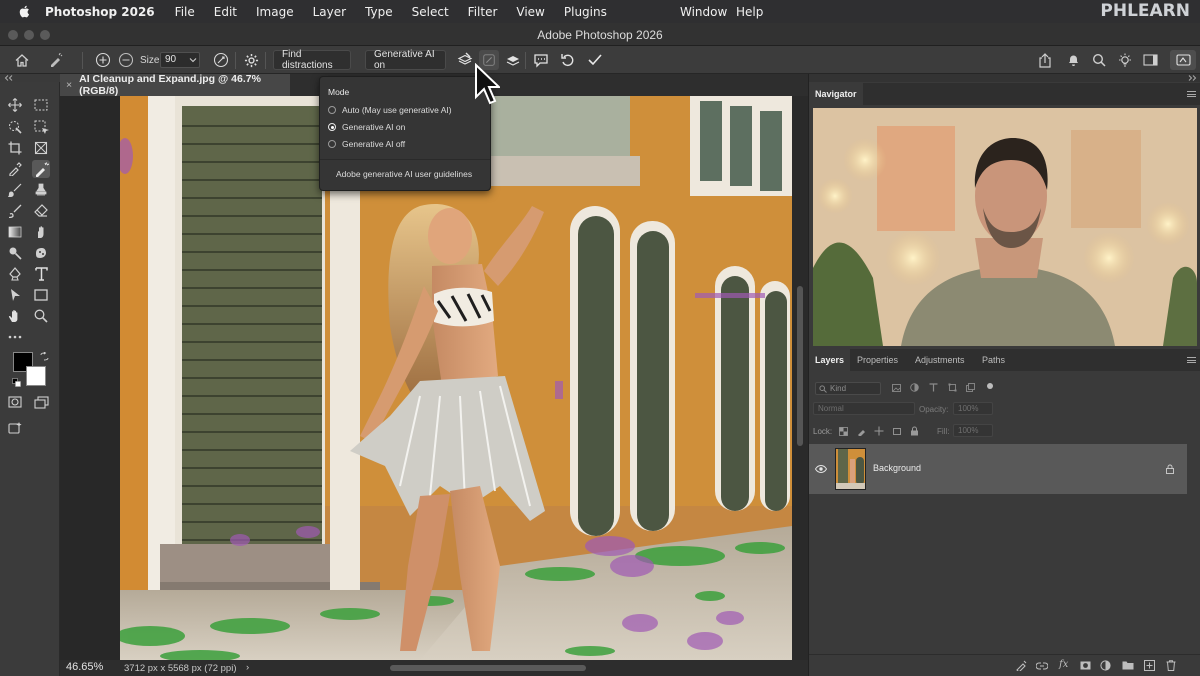 Image resolution: width=1200 pixels, height=676 pixels. Describe the element at coordinates (15, 402) in the screenshot. I see `quick-mask-icon` at that location.